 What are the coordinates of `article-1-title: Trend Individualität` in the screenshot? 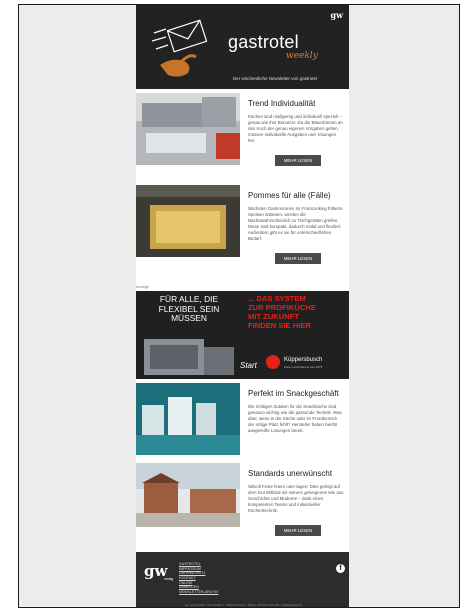 It's located at (296, 103).